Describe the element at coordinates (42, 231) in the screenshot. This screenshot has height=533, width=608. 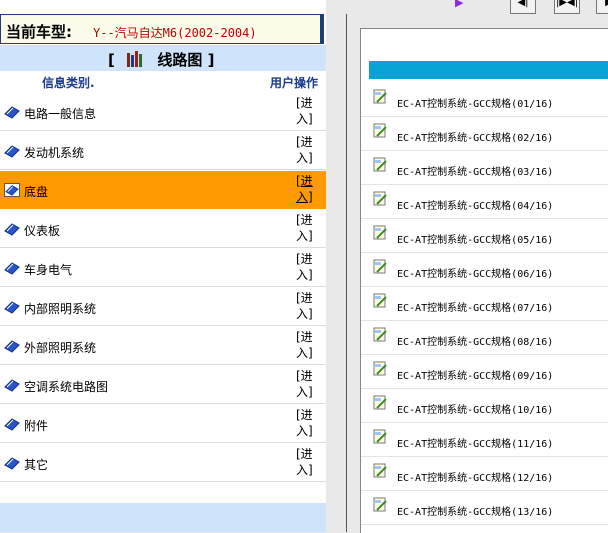
I see `category-label: 仪表板` at that location.